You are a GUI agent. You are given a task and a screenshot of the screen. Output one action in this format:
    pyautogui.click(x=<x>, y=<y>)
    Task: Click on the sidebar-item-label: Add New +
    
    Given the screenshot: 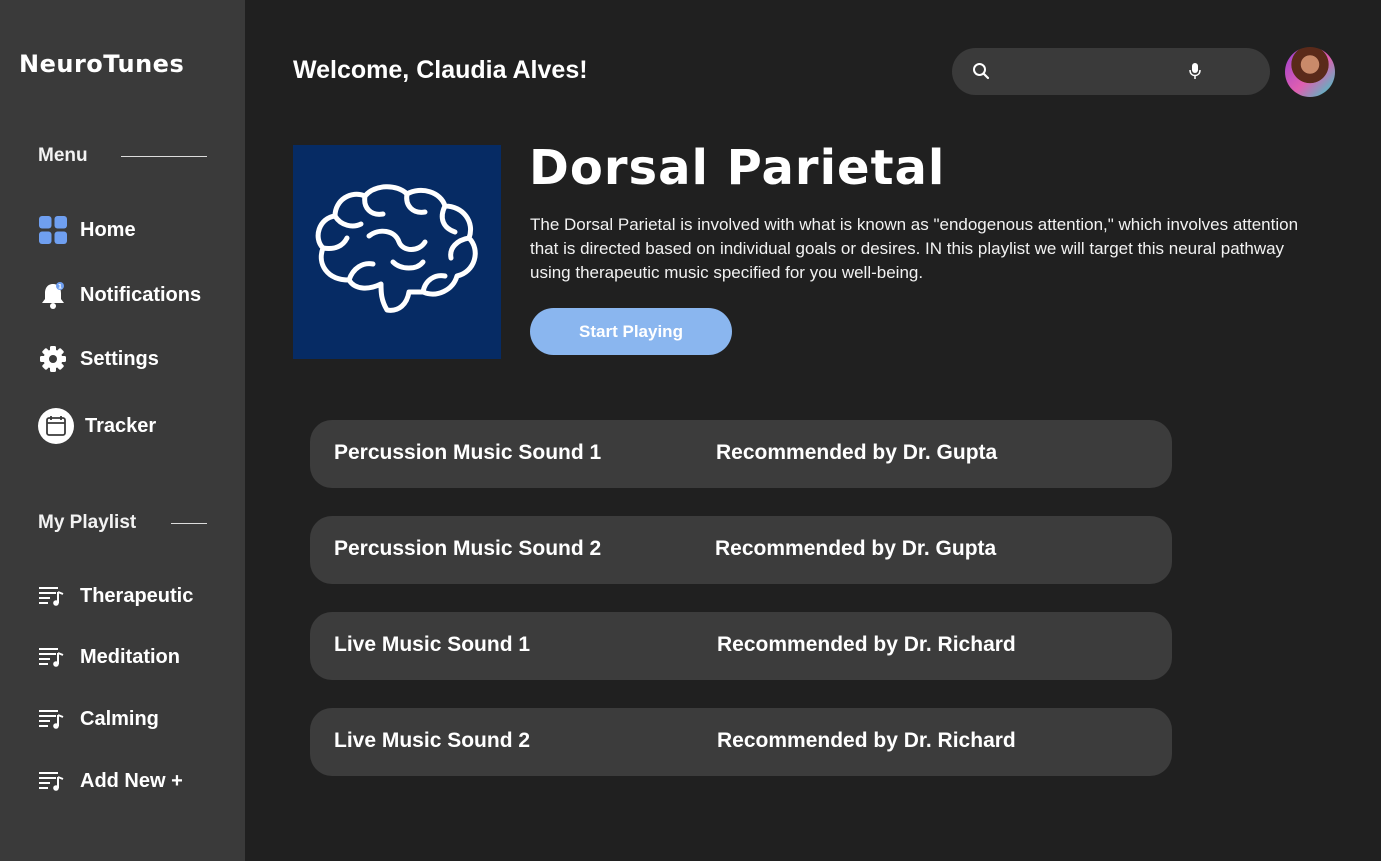 What is the action you would take?
    pyautogui.click(x=131, y=780)
    